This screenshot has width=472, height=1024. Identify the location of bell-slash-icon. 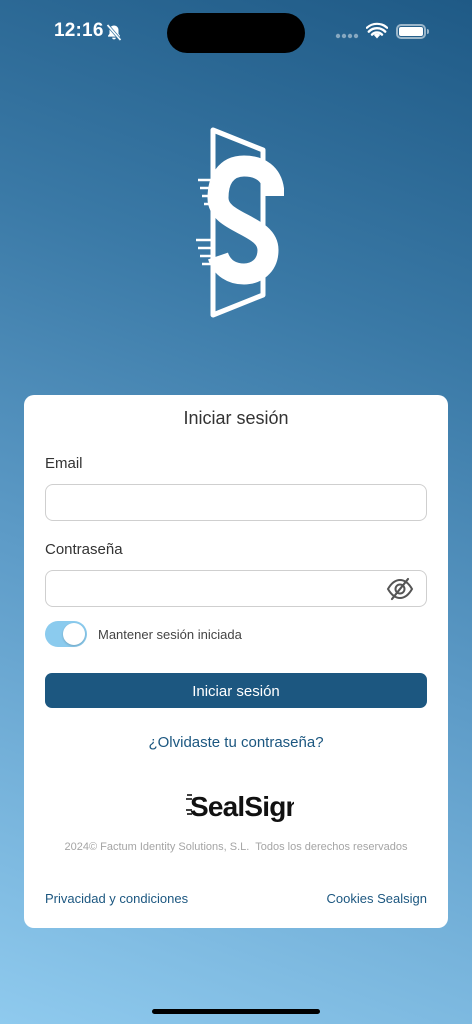
(114, 32).